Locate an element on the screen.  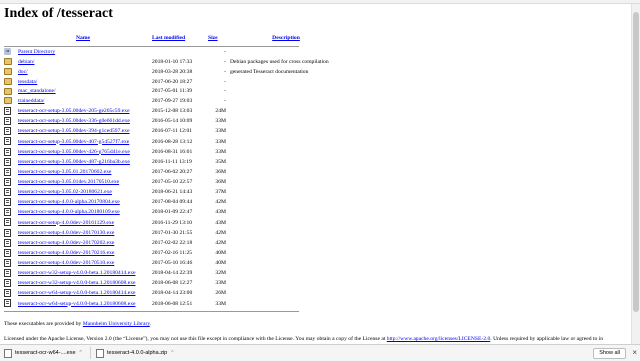
row-modified: 2016-08-28 13:12 is located at coordinates (172, 141).